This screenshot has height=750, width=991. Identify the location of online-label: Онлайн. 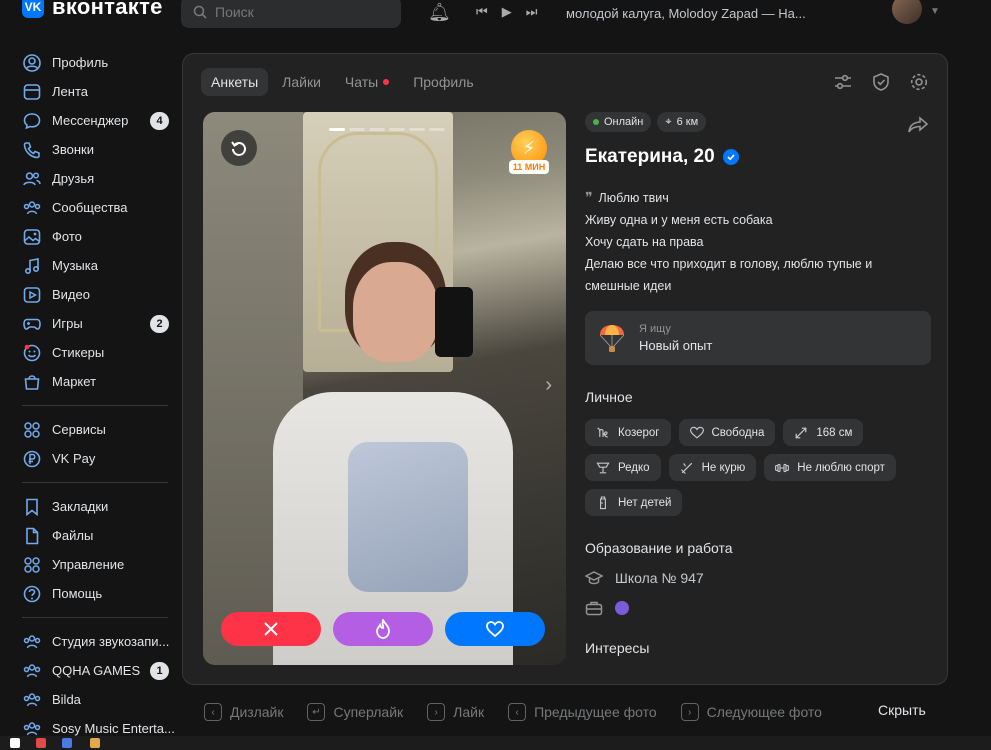
(624, 122).